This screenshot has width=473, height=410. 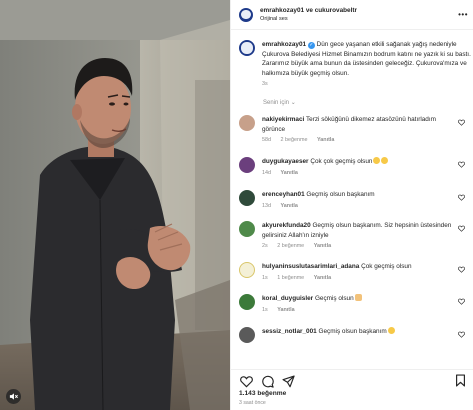 I want to click on comment-body: koral_duyguisler Geçmiş olsun 1s Yanıtla, so click(x=357, y=304).